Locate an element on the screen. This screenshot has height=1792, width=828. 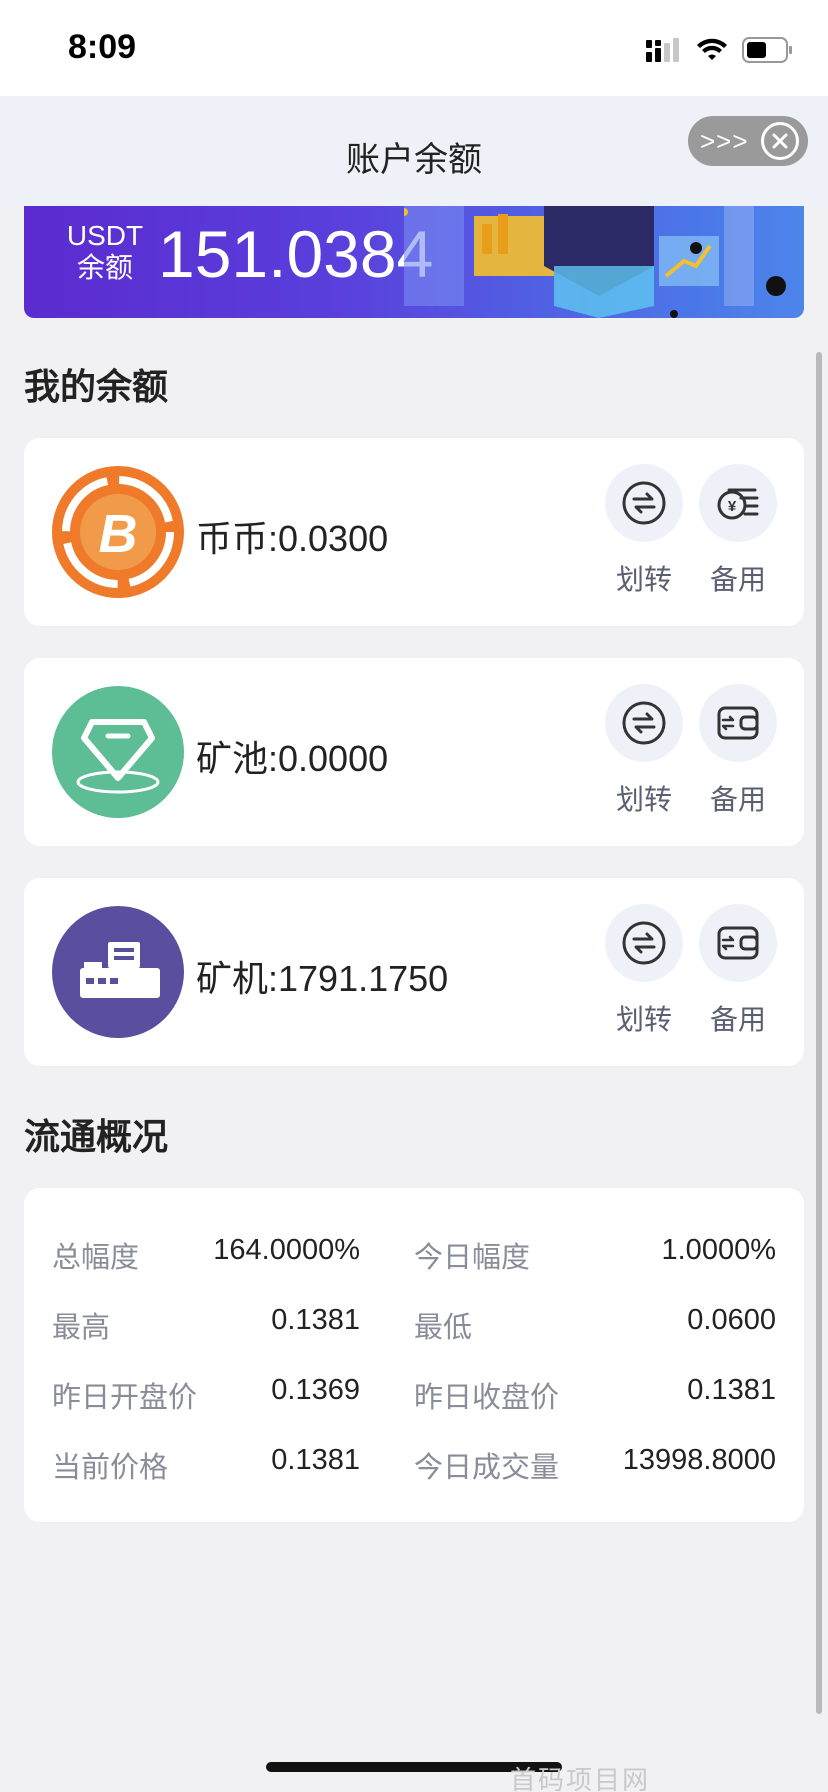
stat-row: 当前价格 0.1381 今日成交量 13998.8000 is located at coordinates (414, 1464).